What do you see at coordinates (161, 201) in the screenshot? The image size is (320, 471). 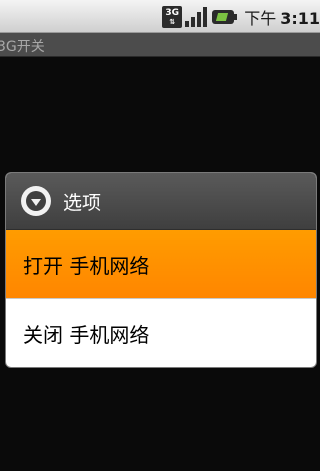 I see `dialog-header: 选项` at bounding box center [161, 201].